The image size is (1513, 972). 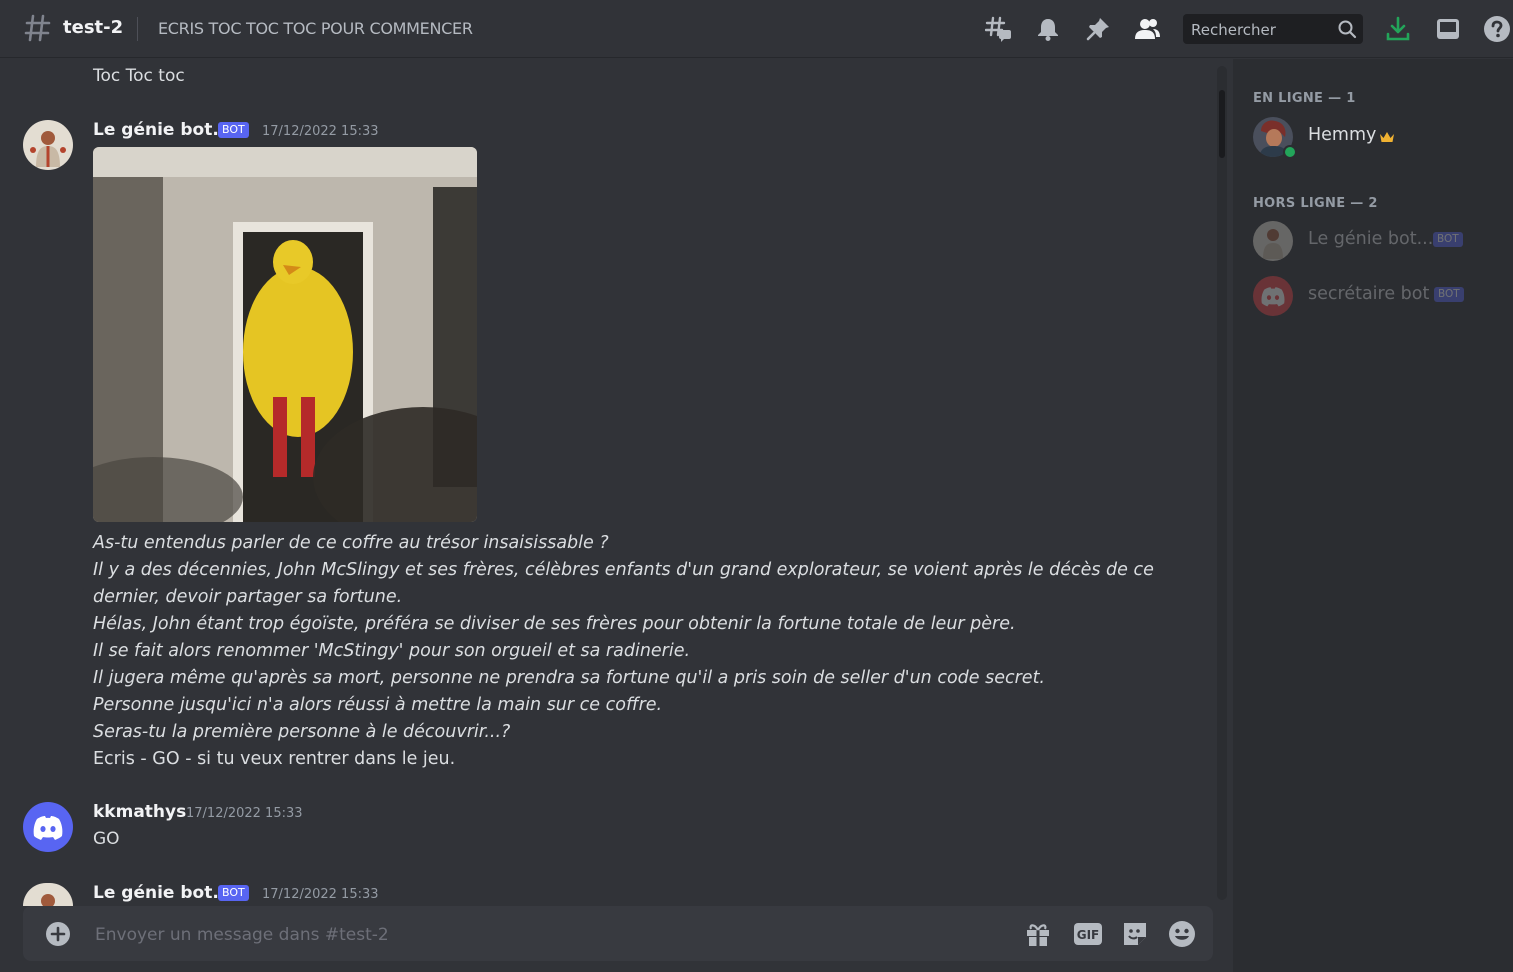 I want to click on message-text: GO, so click(x=106, y=839).